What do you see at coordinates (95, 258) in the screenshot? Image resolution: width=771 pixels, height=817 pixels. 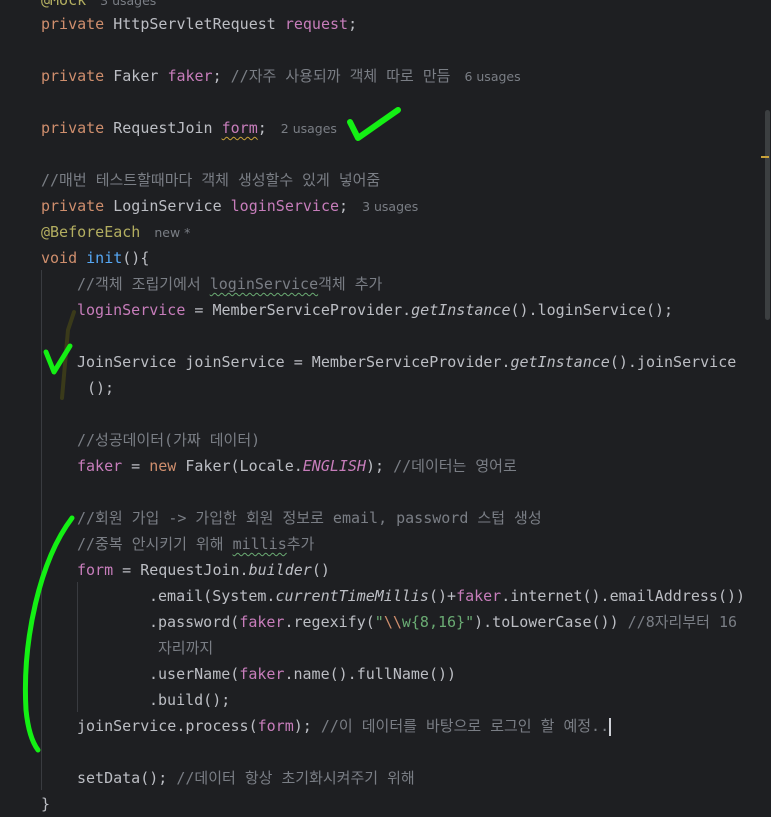 I see `code-line: void init(){` at bounding box center [95, 258].